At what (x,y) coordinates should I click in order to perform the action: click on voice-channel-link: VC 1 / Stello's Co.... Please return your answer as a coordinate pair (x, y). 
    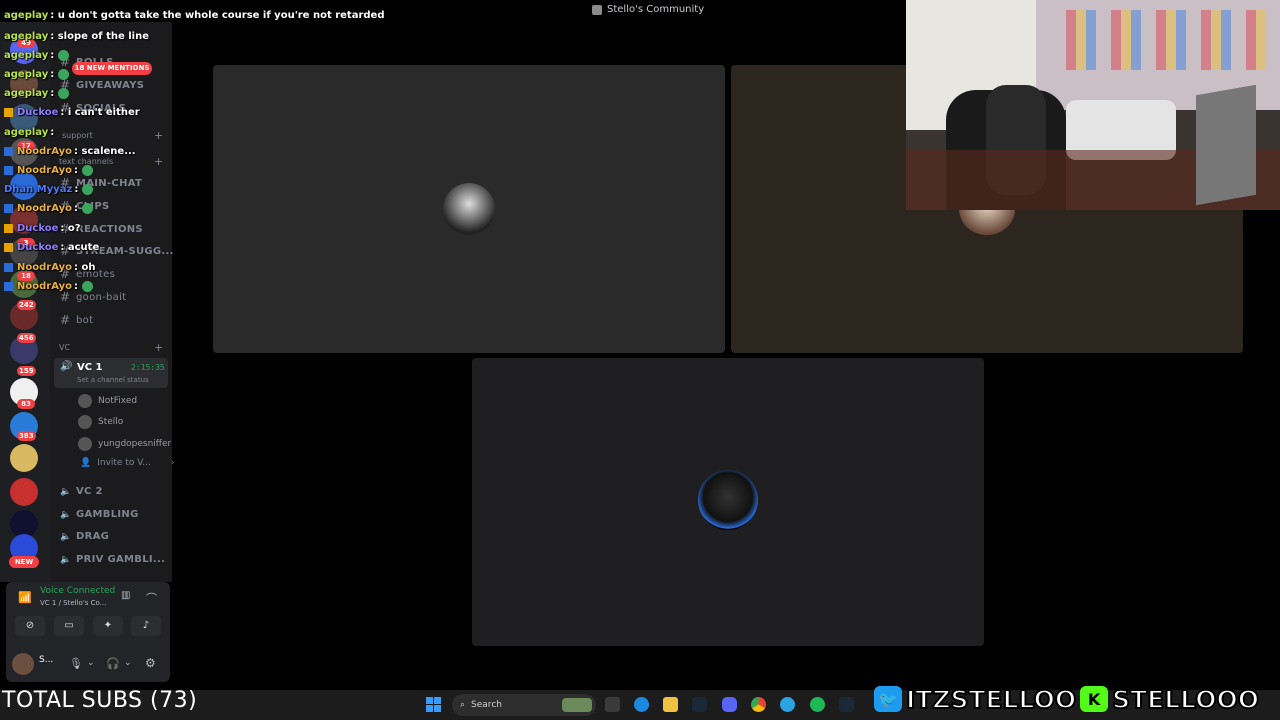
    Looking at the image, I should click on (73, 603).